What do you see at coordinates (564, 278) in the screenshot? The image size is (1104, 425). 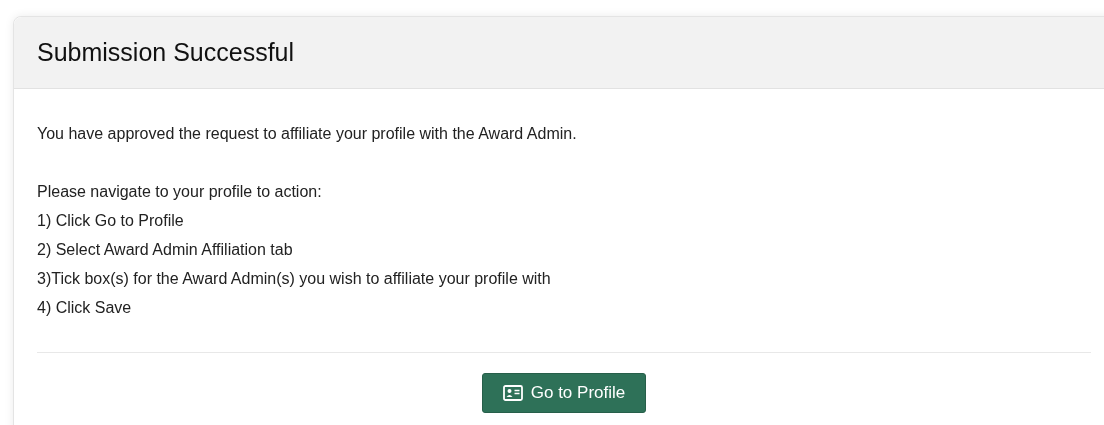 I see `instruction-step: 3)Tick box(s) for the Award Admin(s) you wish to affiliate your profile with` at bounding box center [564, 278].